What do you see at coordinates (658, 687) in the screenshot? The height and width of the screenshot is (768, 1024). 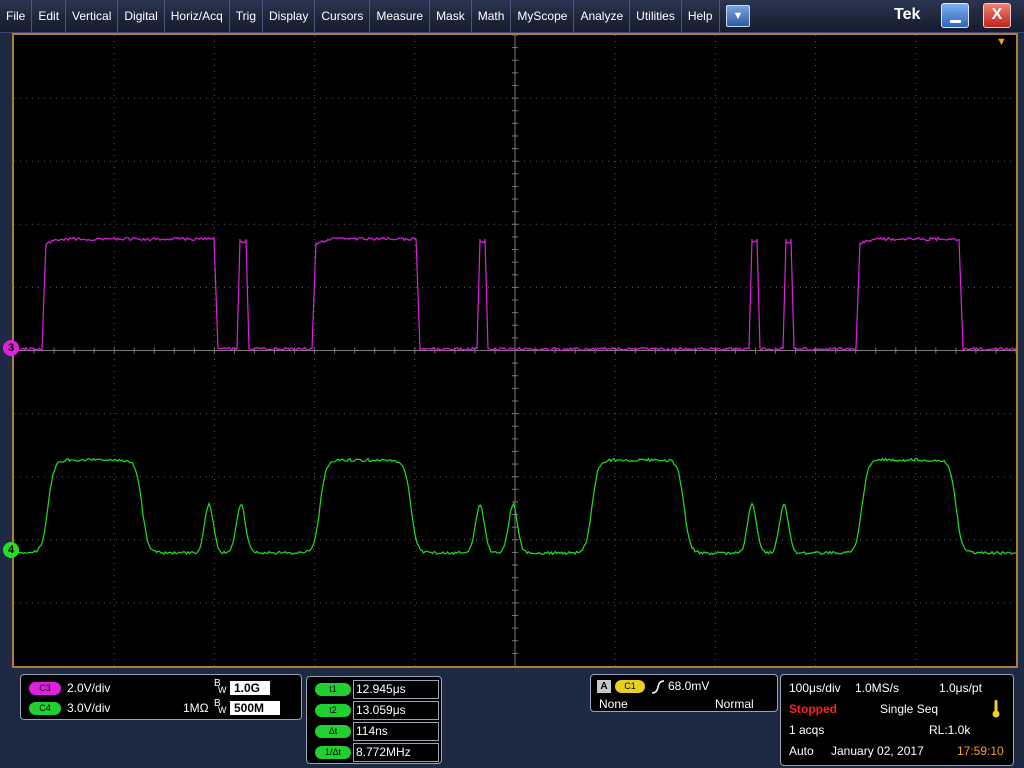 I see `rising-edge-icon` at bounding box center [658, 687].